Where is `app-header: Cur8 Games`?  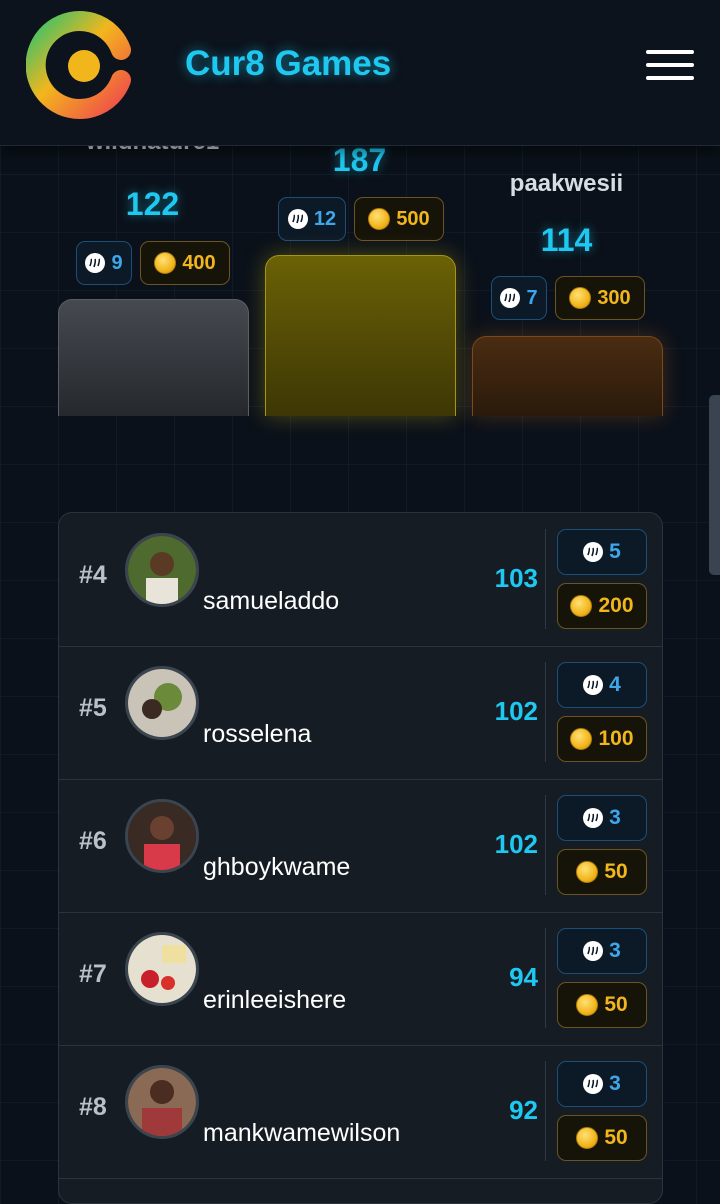
app-header: Cur8 Games is located at coordinates (360, 73).